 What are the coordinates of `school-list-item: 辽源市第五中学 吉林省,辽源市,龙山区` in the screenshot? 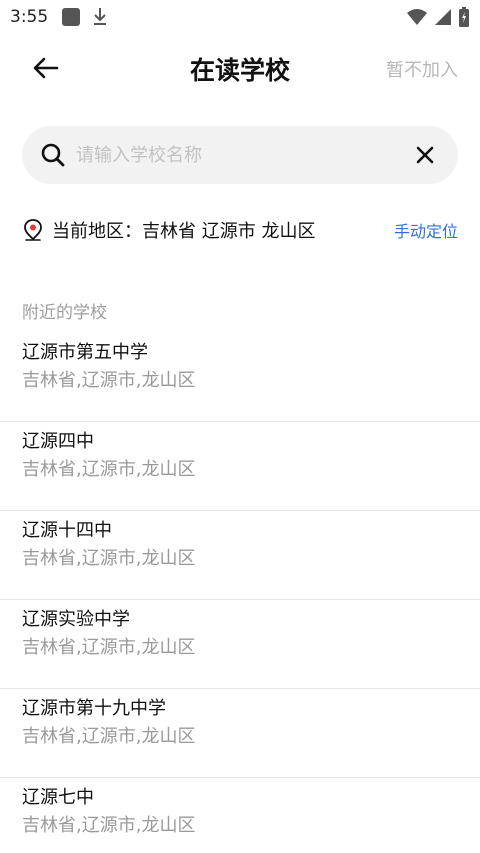 It's located at (240, 377).